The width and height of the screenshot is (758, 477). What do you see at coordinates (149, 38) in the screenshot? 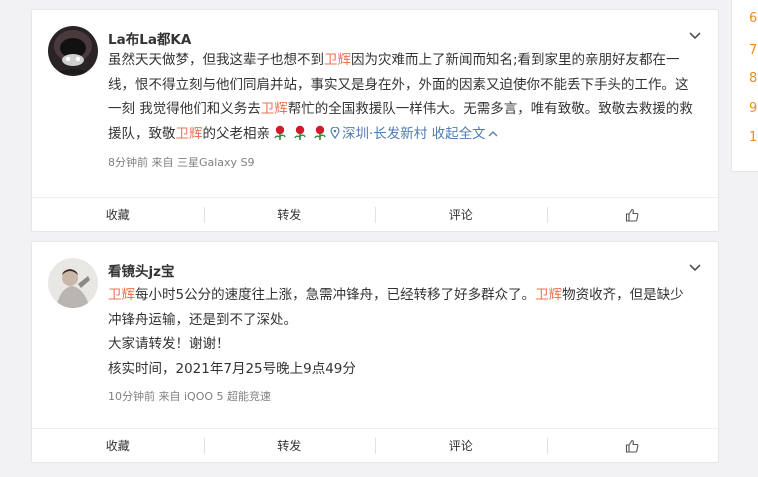
I see `post-author: La布La都KA` at bounding box center [149, 38].